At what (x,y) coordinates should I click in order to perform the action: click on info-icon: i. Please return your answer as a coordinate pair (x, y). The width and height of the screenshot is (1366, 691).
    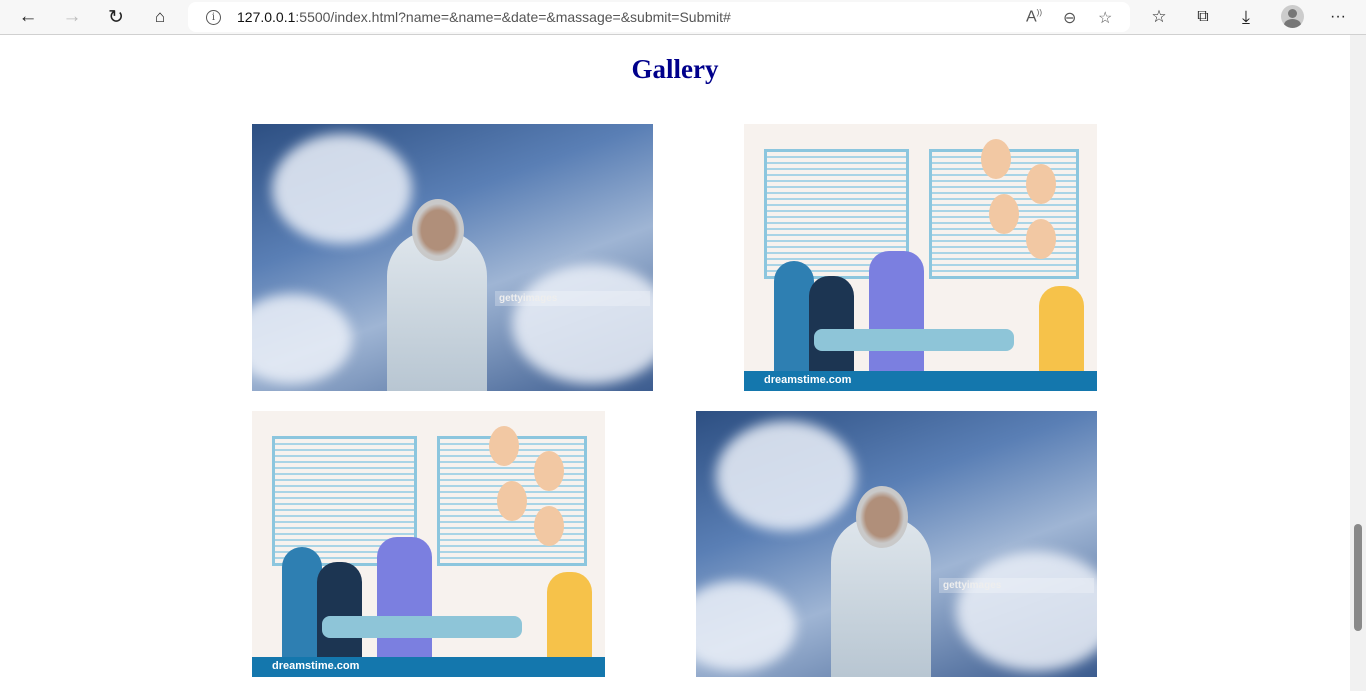
    Looking at the image, I should click on (213, 17).